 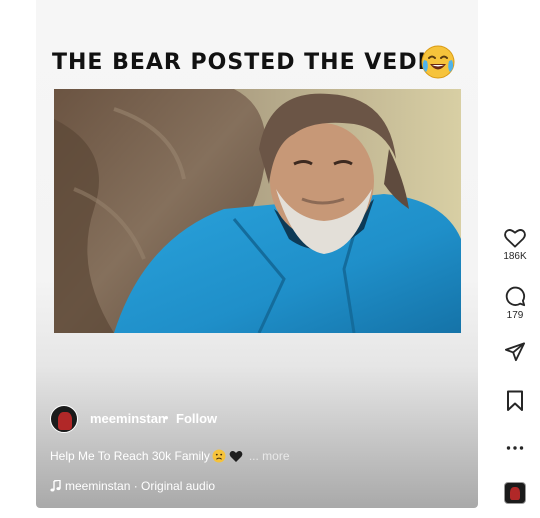 I want to click on username-link: meeminstan, so click(x=128, y=418).